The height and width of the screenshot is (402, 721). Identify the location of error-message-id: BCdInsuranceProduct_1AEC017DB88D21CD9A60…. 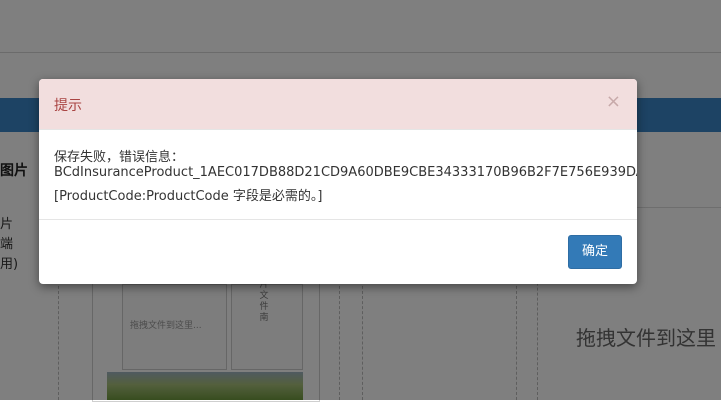
(345, 172).